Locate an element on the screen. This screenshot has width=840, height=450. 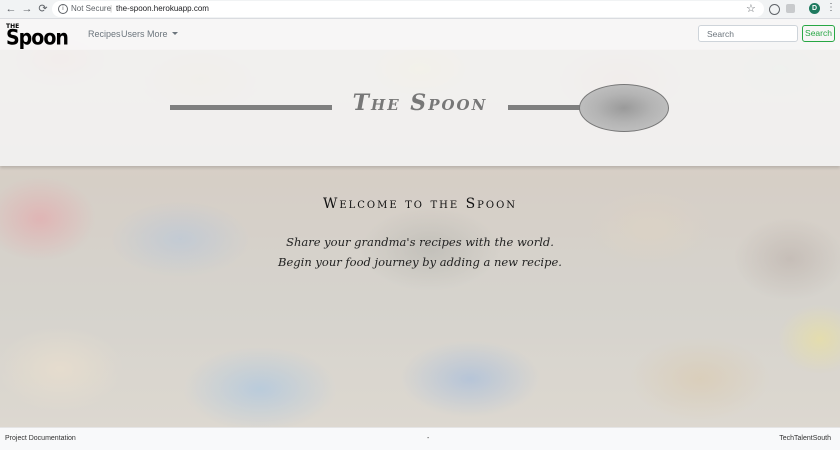
extension-puzzle-icon is located at coordinates (790, 8).